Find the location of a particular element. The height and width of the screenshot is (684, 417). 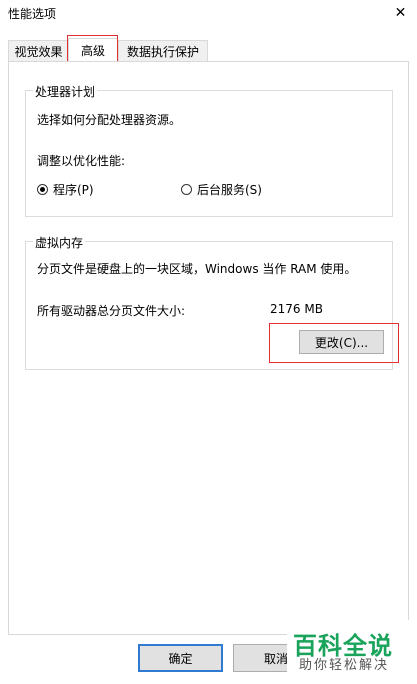

radio-programs: 程序(P) is located at coordinates (65, 189).